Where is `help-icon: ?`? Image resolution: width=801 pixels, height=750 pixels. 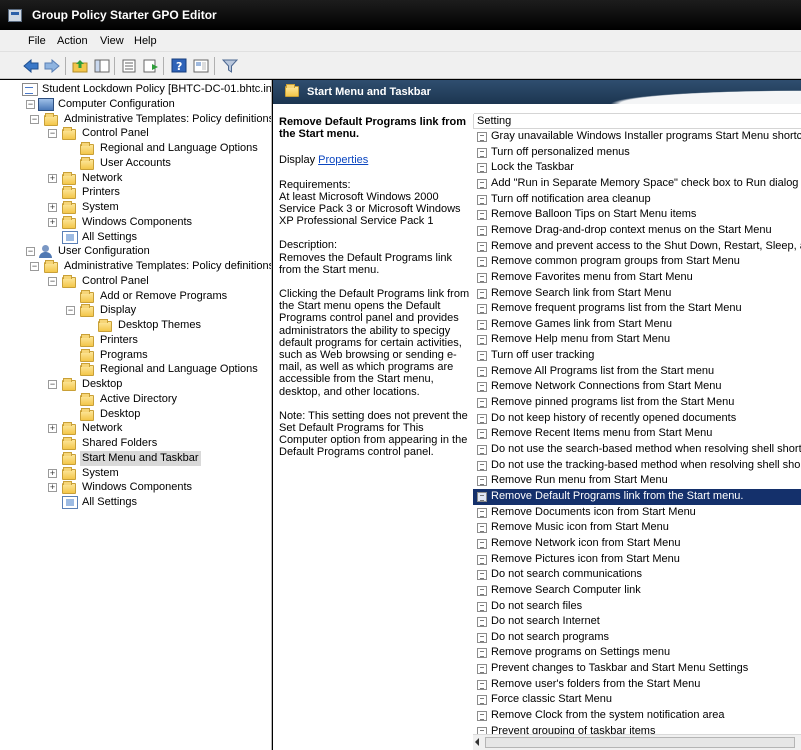 help-icon: ? is located at coordinates (178, 65).